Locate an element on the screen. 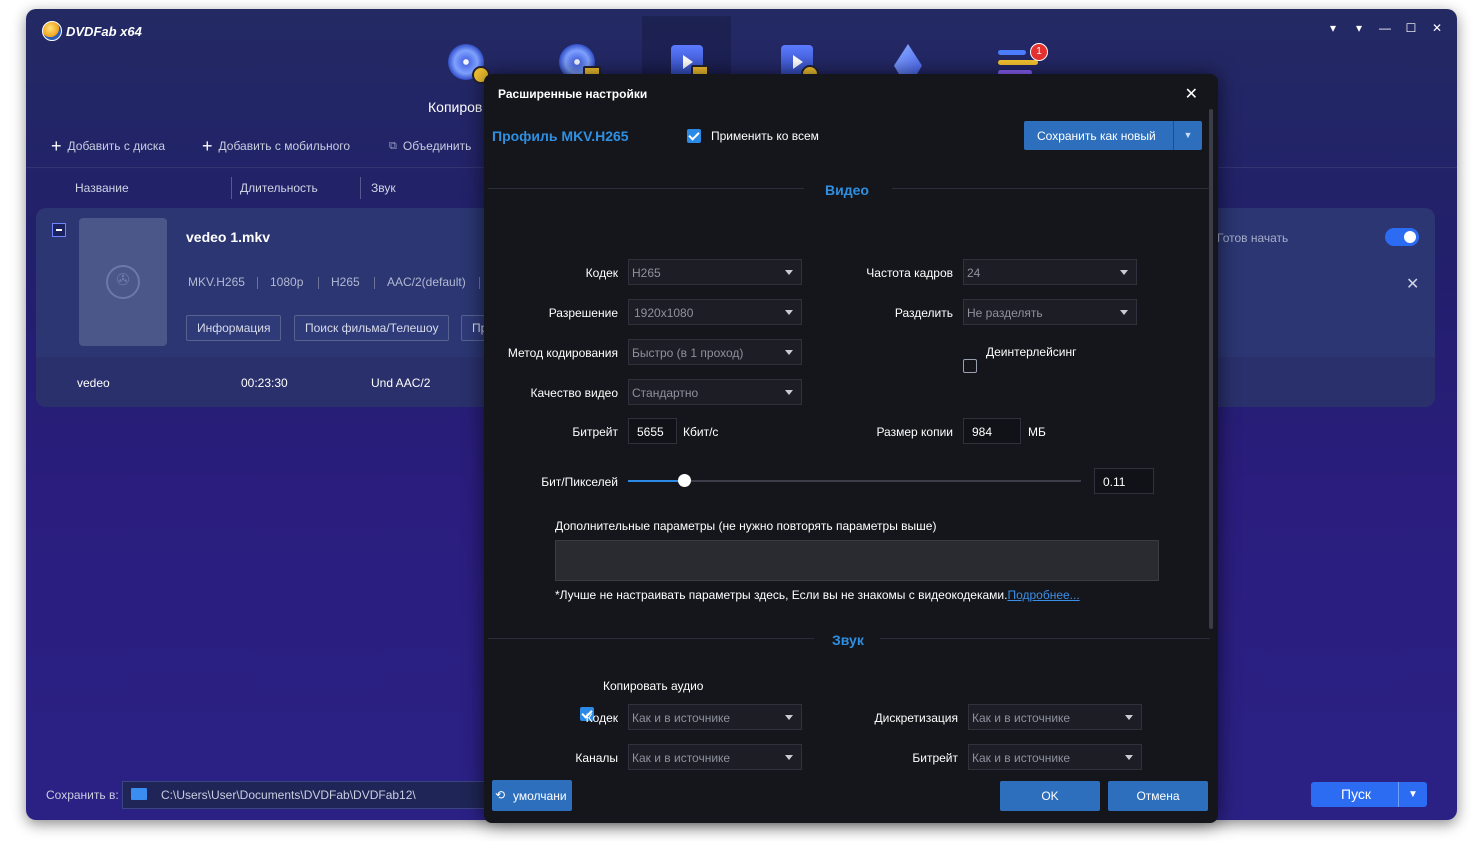  bpp-slider-handle is located at coordinates (684, 480).